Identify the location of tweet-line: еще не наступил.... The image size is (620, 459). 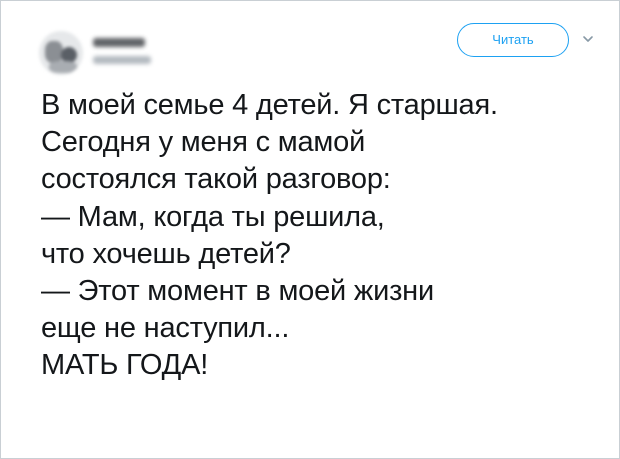
(165, 328).